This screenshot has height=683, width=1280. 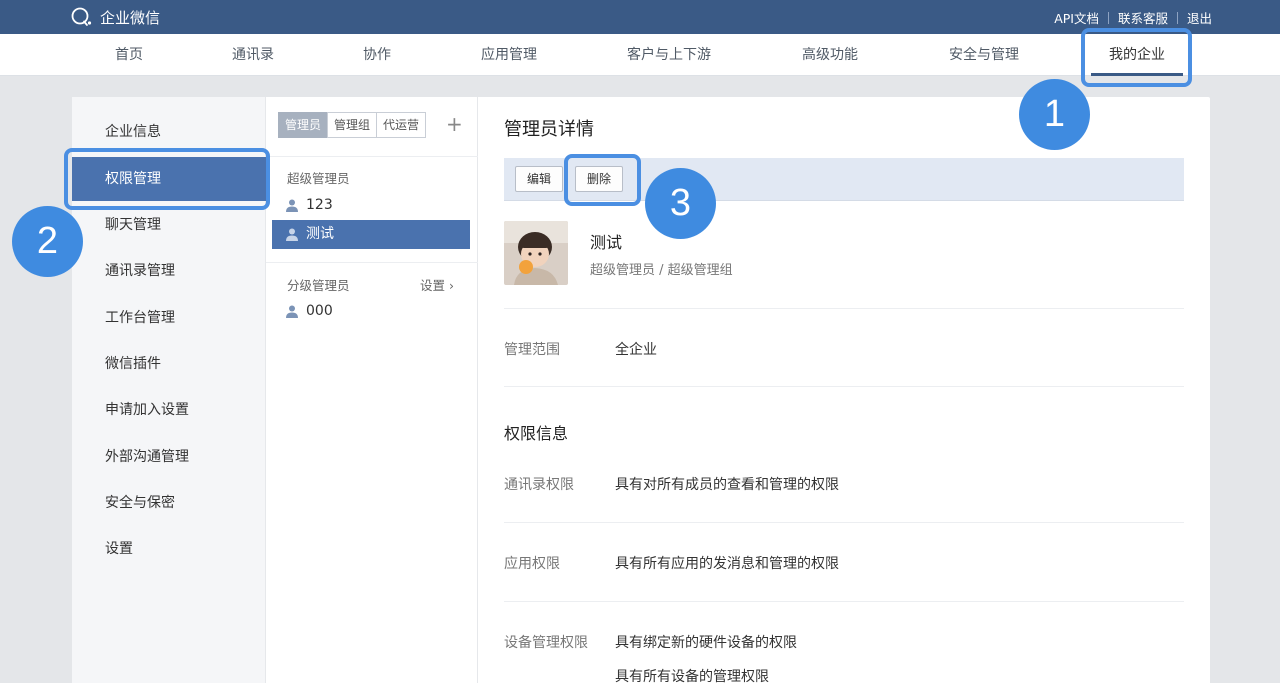 What do you see at coordinates (253, 55) in the screenshot?
I see `nav-contacts: 通讯录` at bounding box center [253, 55].